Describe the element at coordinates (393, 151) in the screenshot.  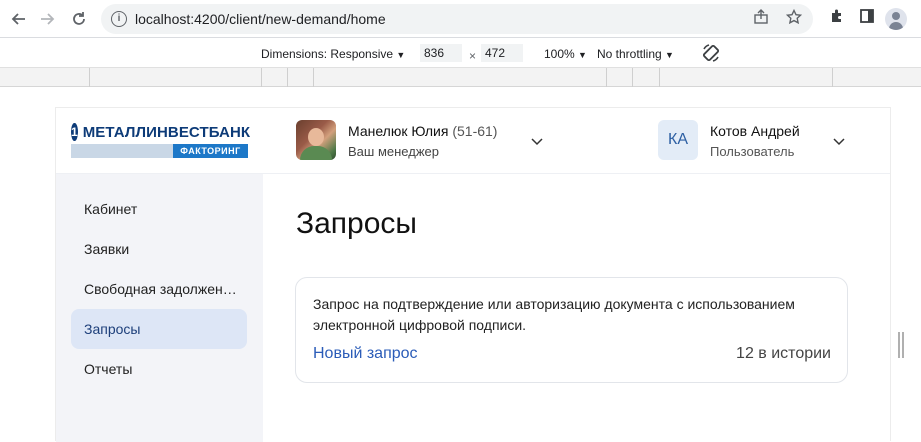
I see `manager-role: Ваш менеджер` at that location.